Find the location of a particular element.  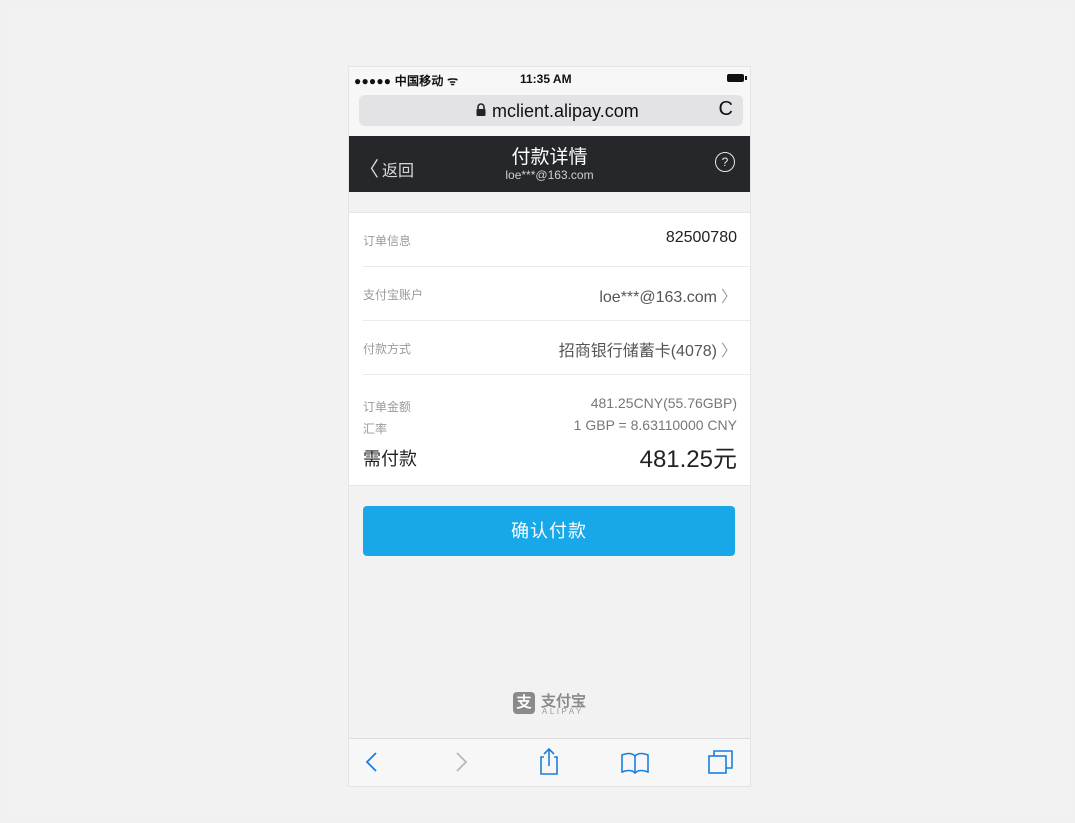

order-amount-label: 订单金额 is located at coordinates (387, 407).